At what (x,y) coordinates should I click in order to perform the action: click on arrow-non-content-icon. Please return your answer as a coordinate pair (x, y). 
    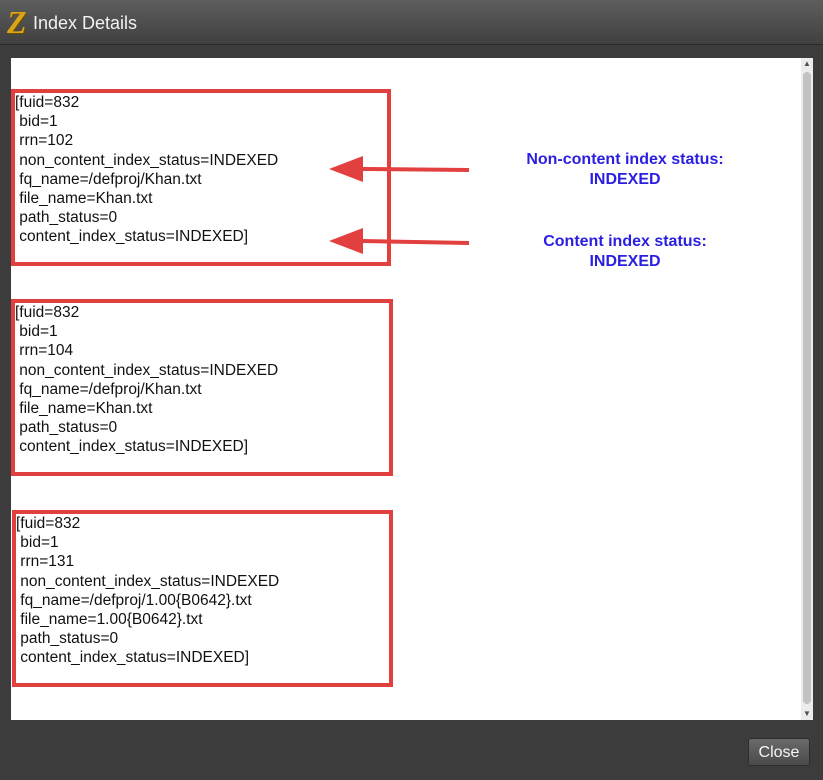
    Looking at the image, I should click on (399, 169).